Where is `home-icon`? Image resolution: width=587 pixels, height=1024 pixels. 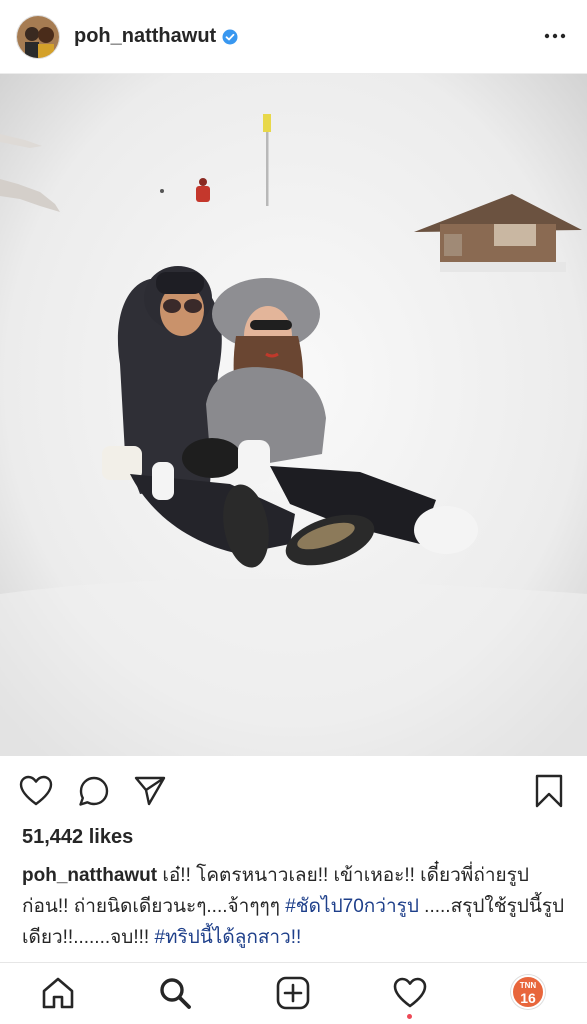
home-icon is located at coordinates (58, 993).